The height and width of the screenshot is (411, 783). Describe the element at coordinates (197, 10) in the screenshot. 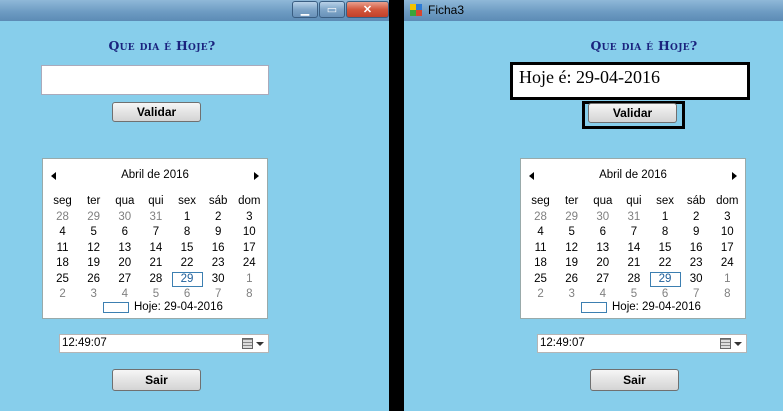

I see `left-titlebar: ▁ ▭ ✕` at that location.